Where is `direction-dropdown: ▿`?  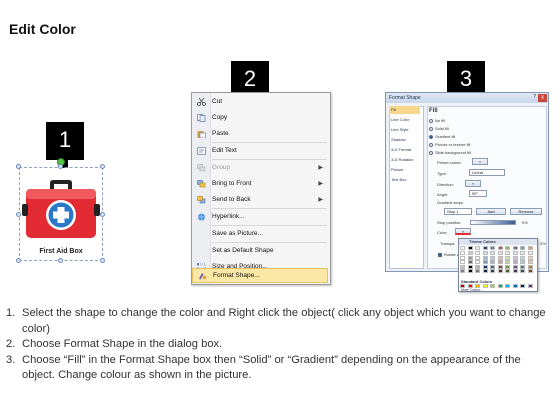 direction-dropdown: ▿ is located at coordinates (473, 183).